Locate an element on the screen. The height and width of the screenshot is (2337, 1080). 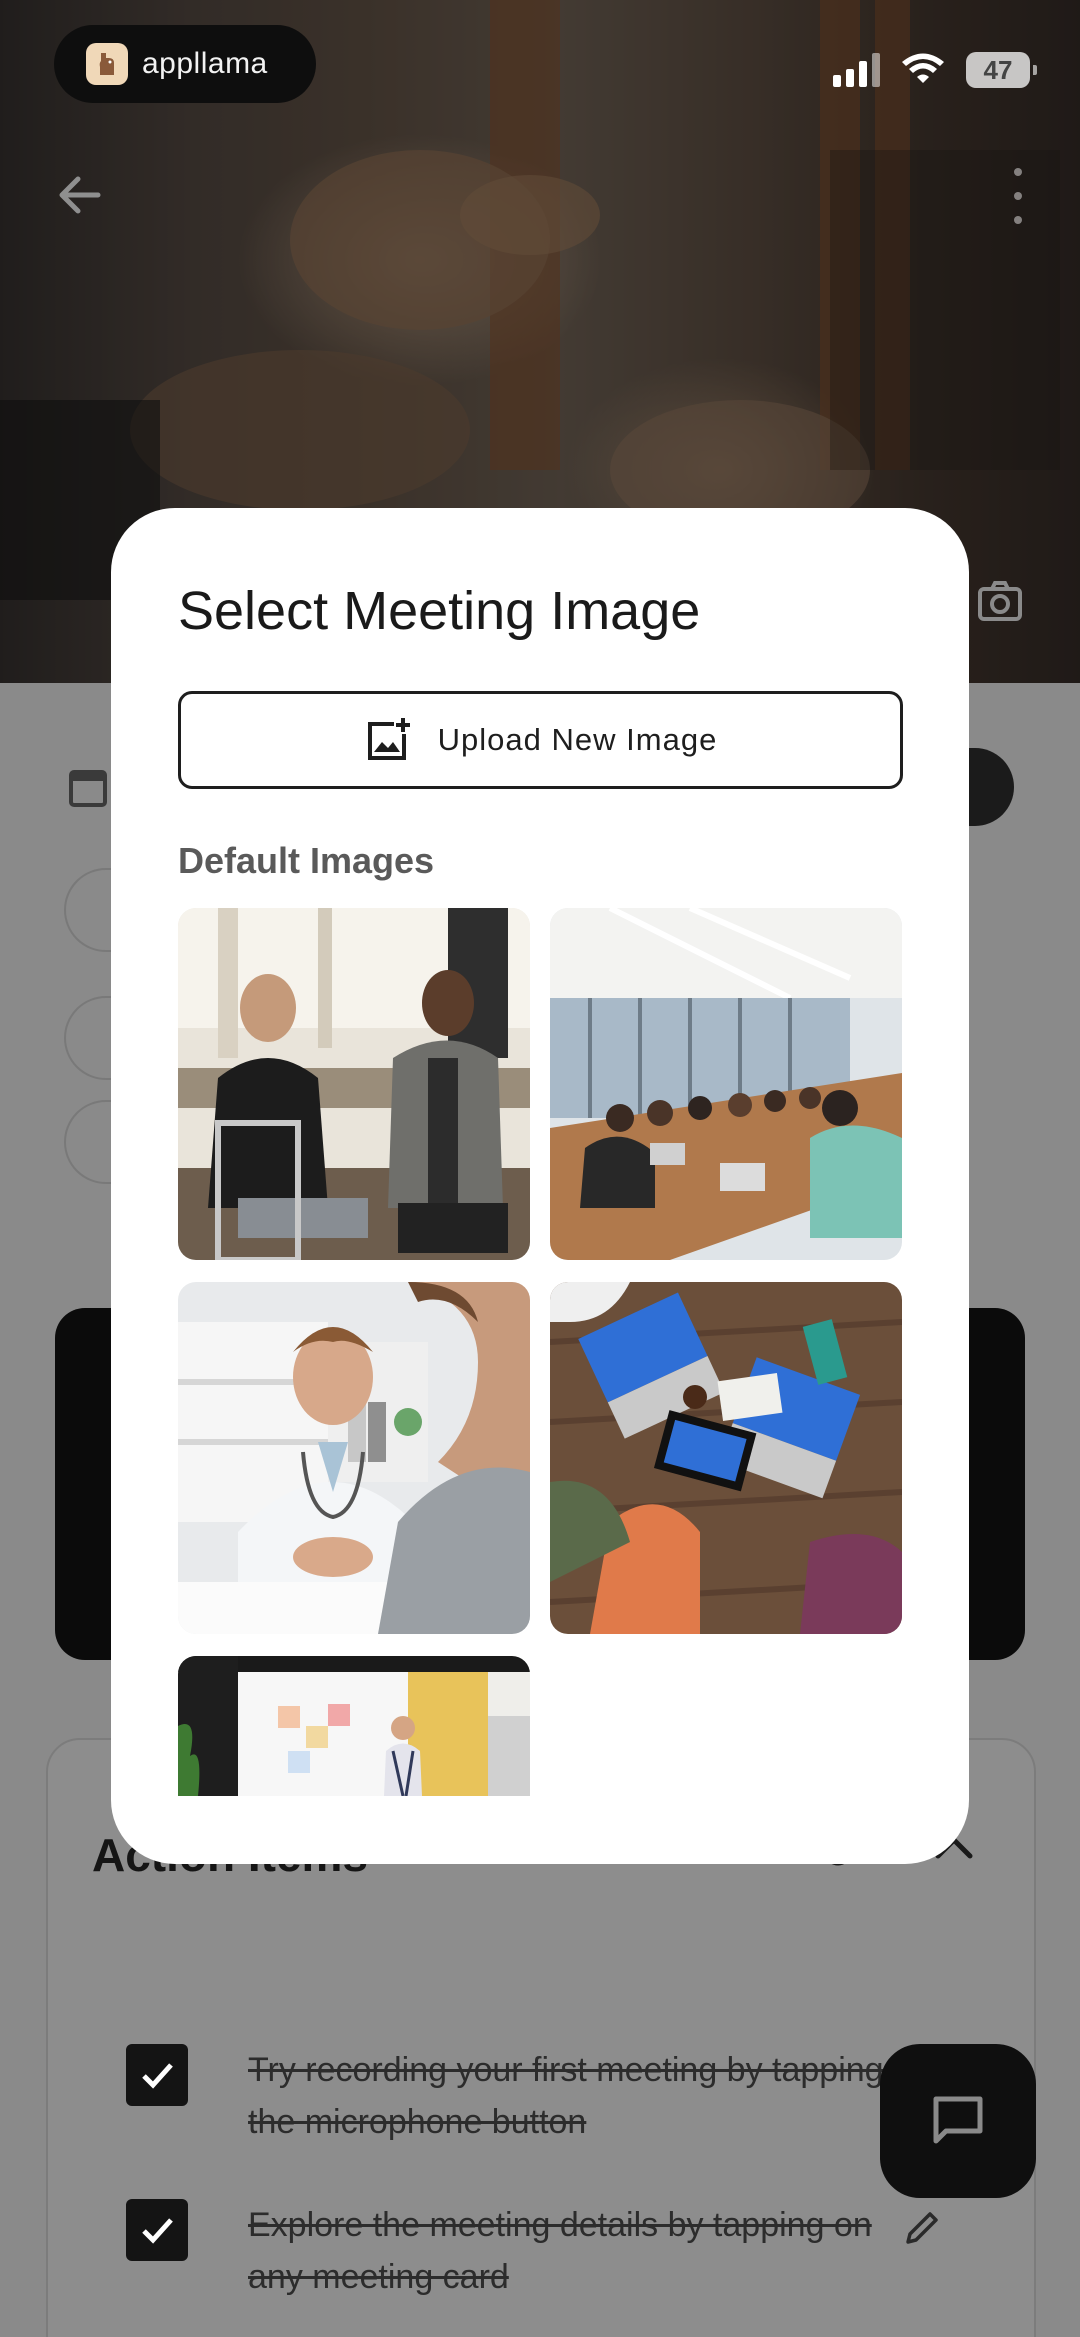
default-image-doctor is located at coordinates (354, 1458).